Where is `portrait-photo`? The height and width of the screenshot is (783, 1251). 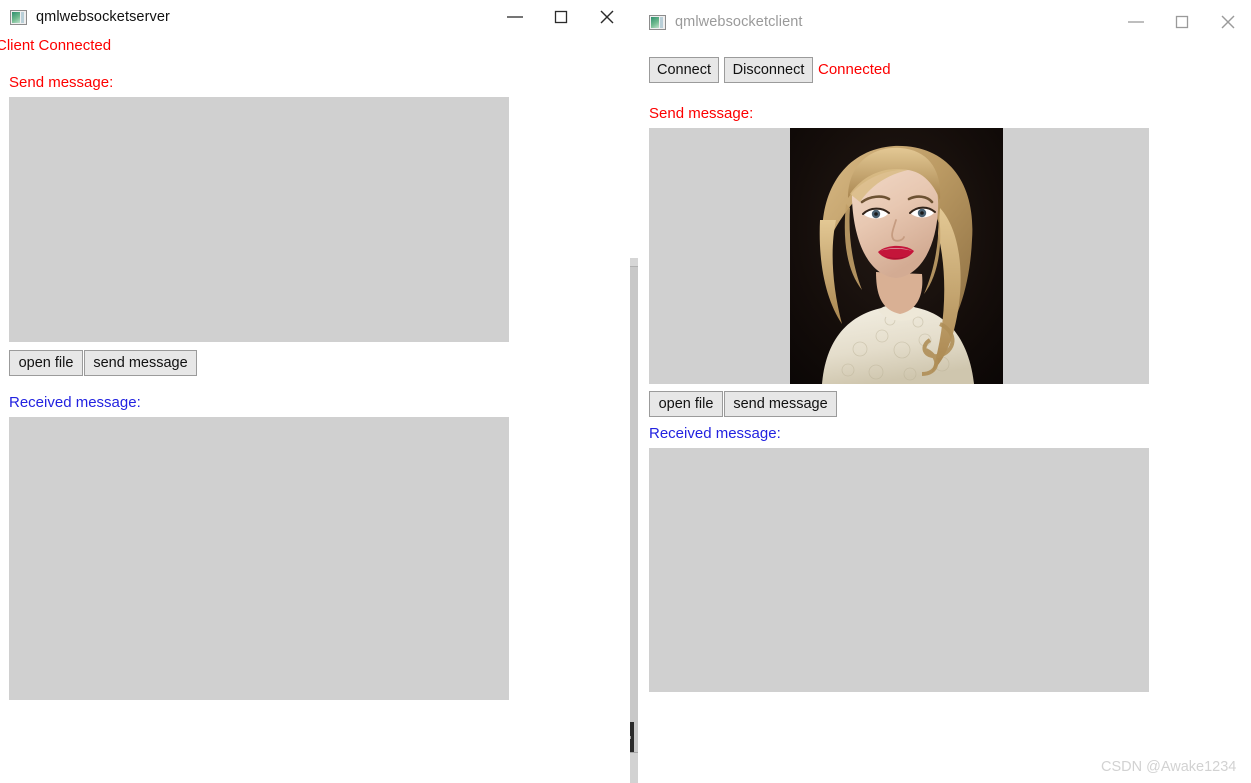
portrait-photo is located at coordinates (896, 256).